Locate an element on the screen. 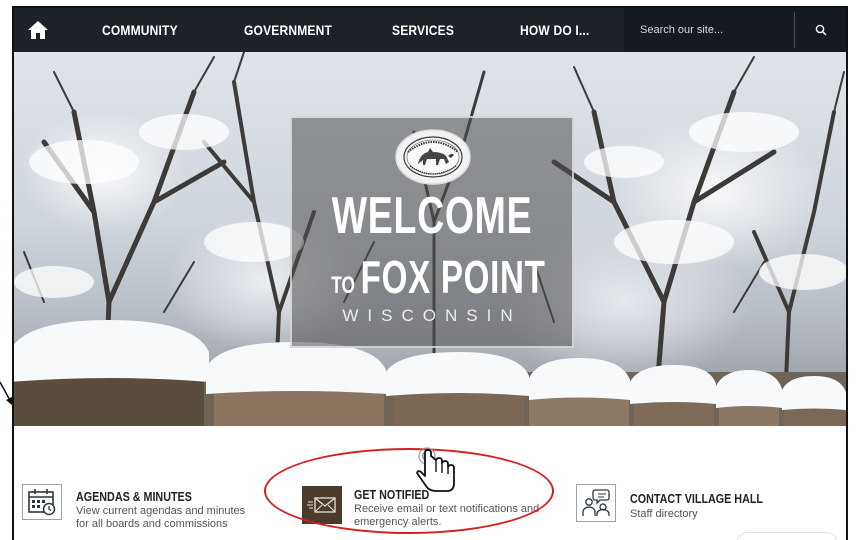 The image size is (856, 540). search-icon is located at coordinates (821, 30).